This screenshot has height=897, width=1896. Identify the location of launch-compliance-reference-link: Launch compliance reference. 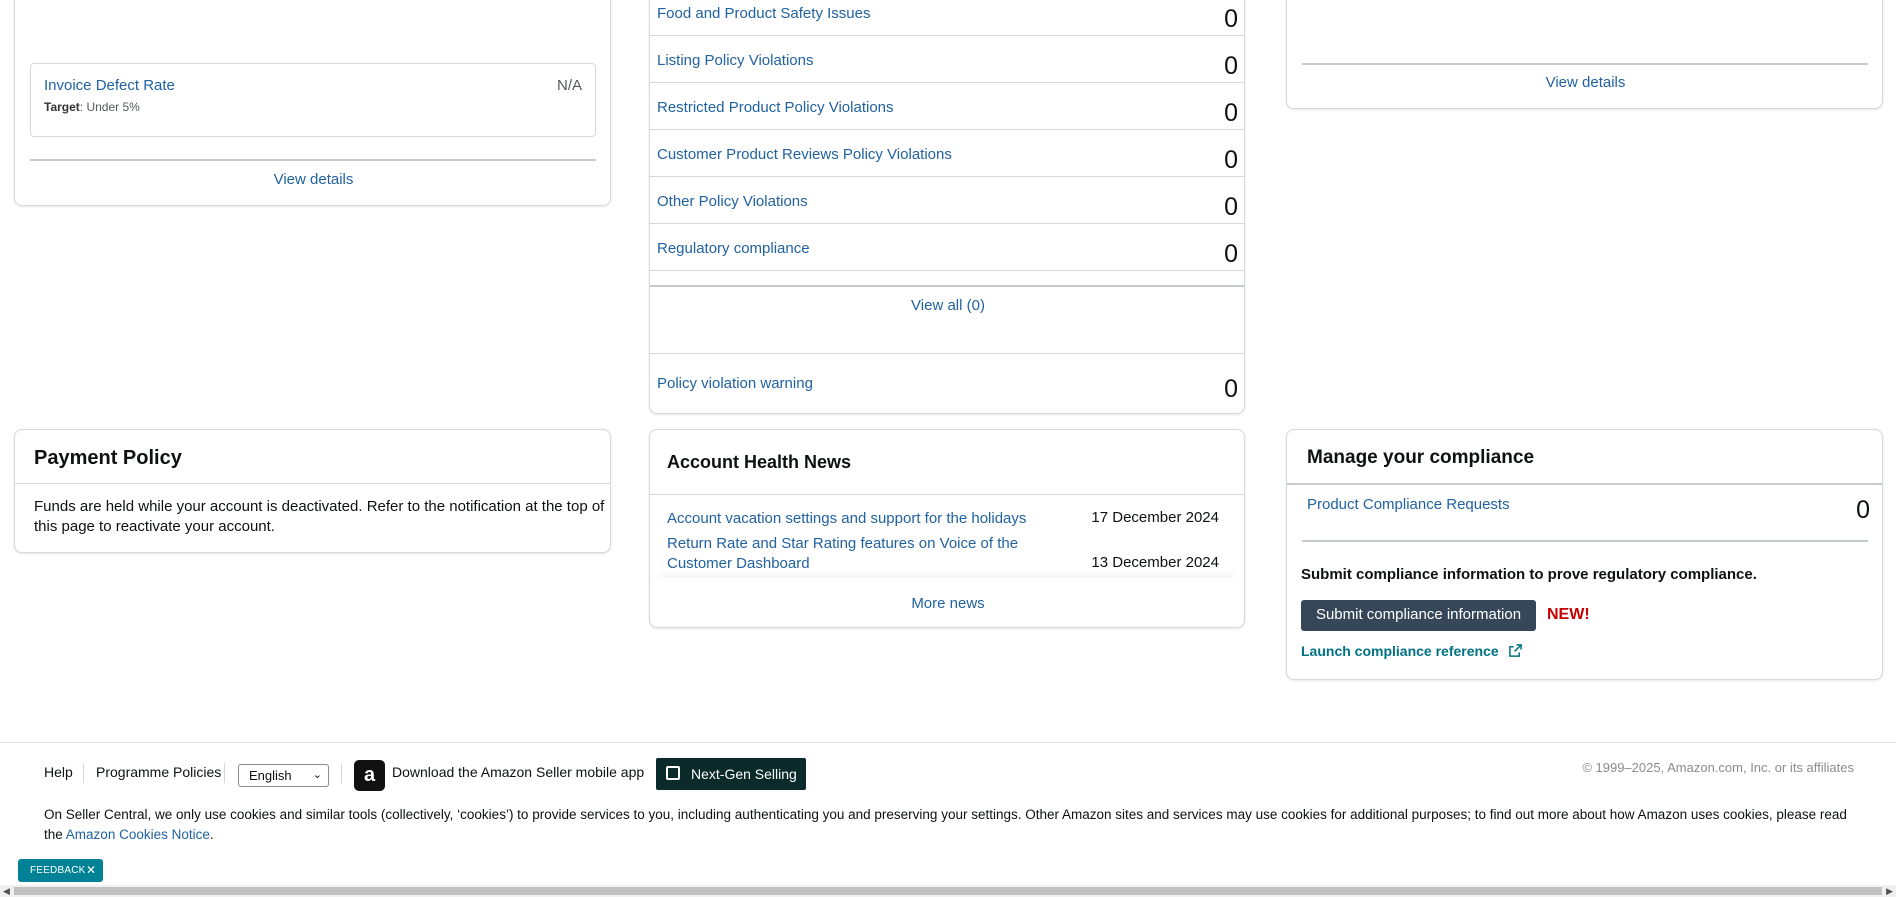
(1411, 651).